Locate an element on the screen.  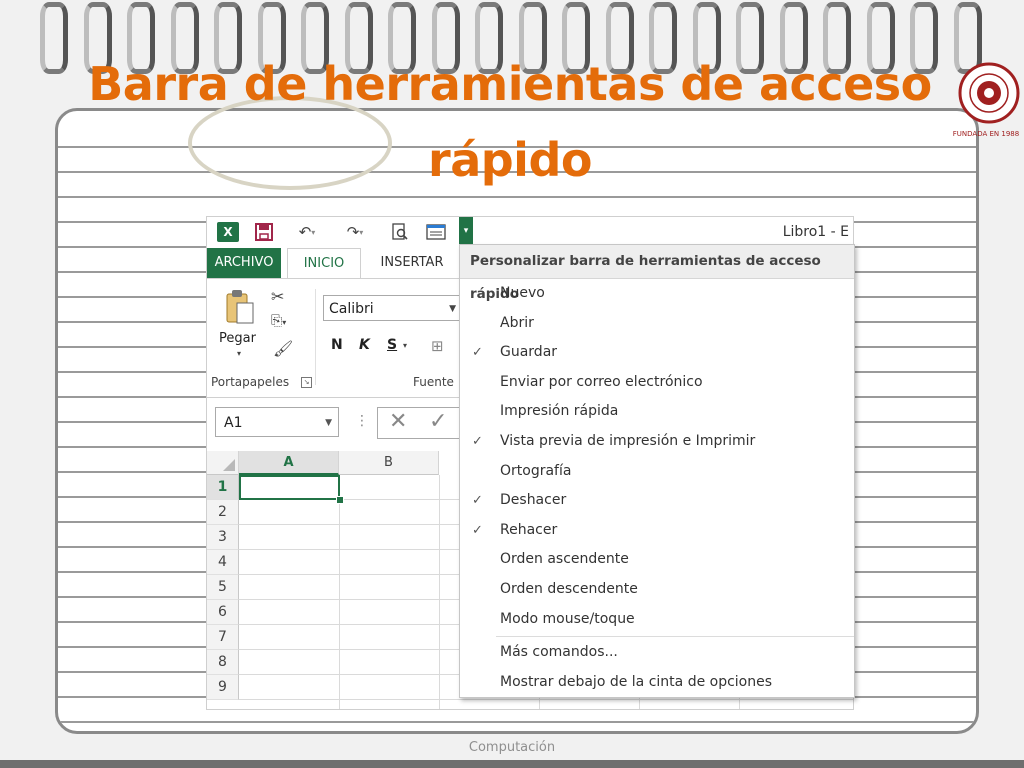
save-icon is located at coordinates (264, 232).